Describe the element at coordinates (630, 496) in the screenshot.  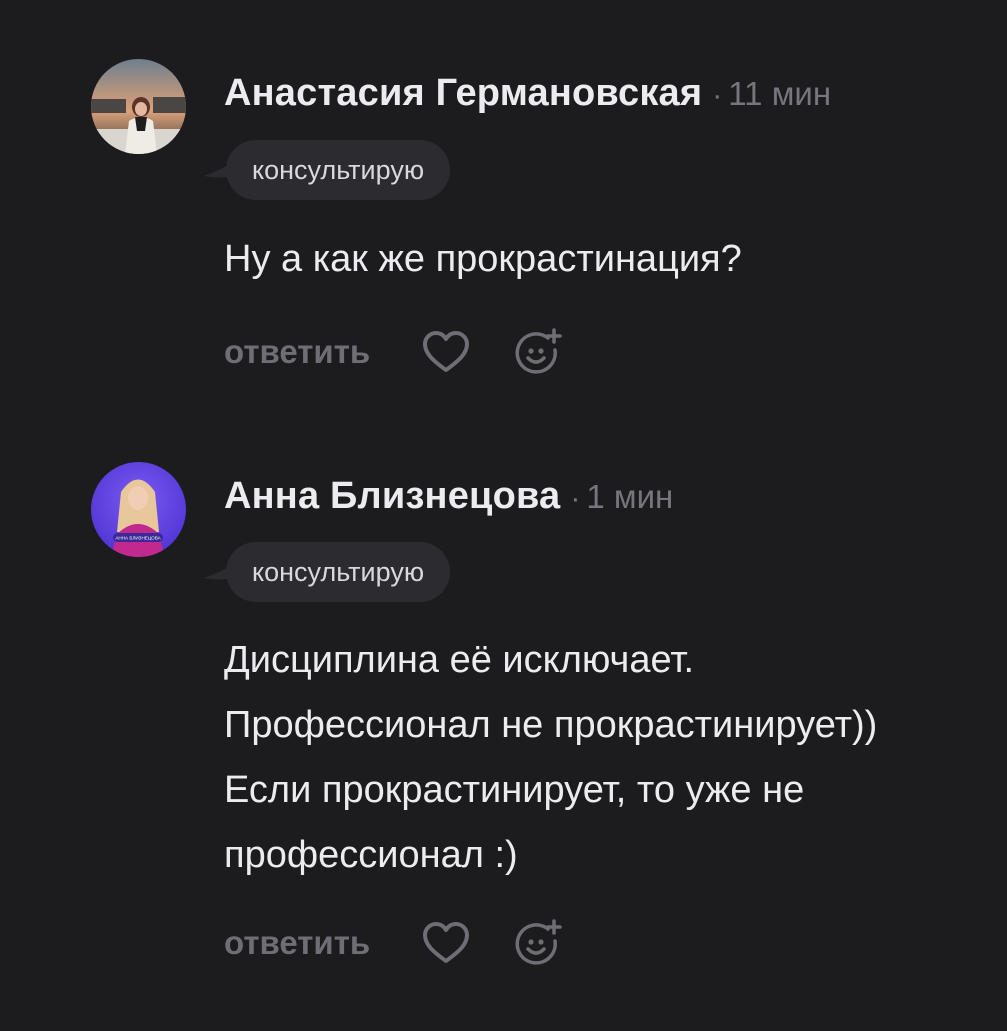
I see `timestamp: 1 мин` at that location.